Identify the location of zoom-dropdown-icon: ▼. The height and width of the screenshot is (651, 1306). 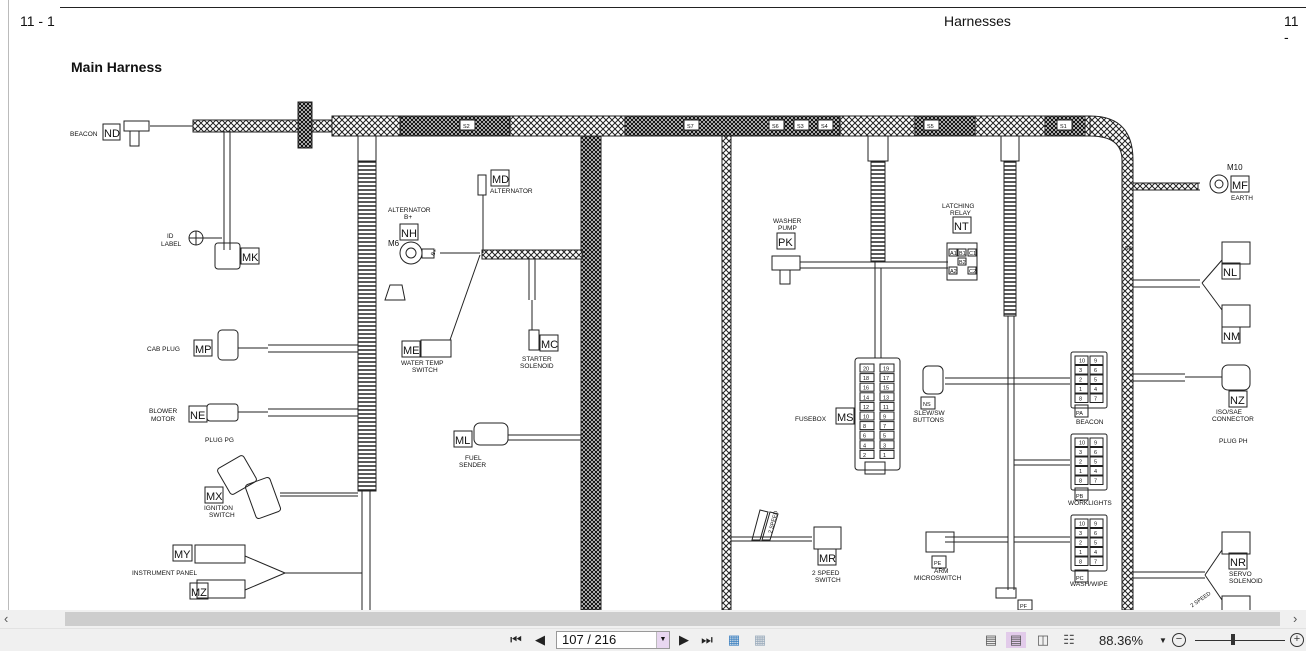
(1163, 640).